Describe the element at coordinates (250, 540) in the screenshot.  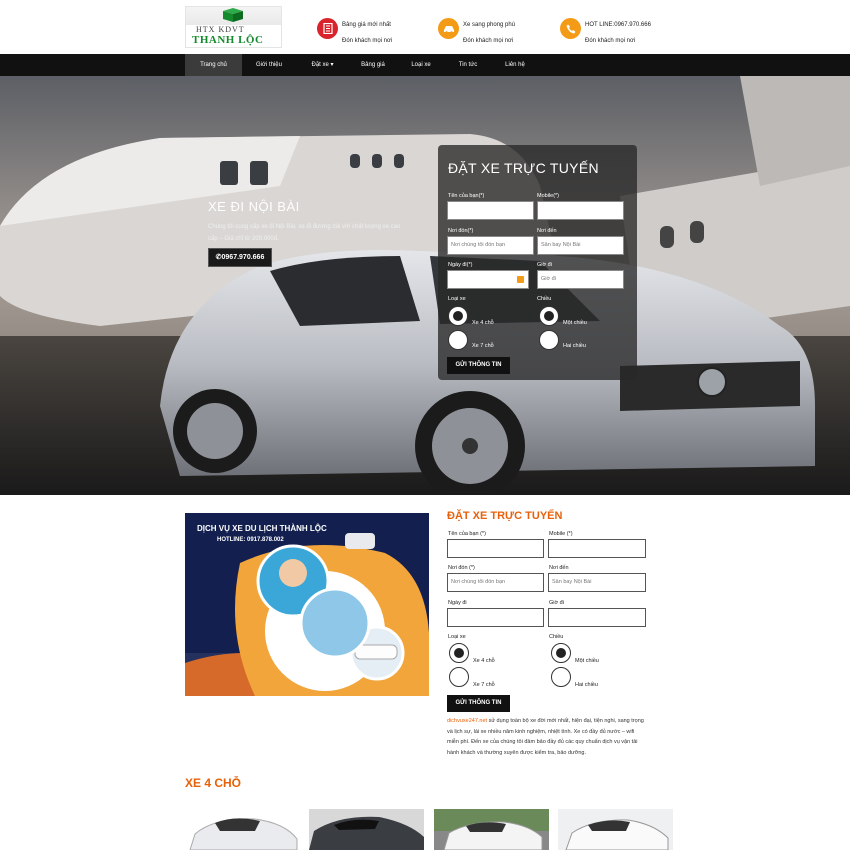
I see `promo-hotline: HOTLINE: 0917.878.002` at that location.